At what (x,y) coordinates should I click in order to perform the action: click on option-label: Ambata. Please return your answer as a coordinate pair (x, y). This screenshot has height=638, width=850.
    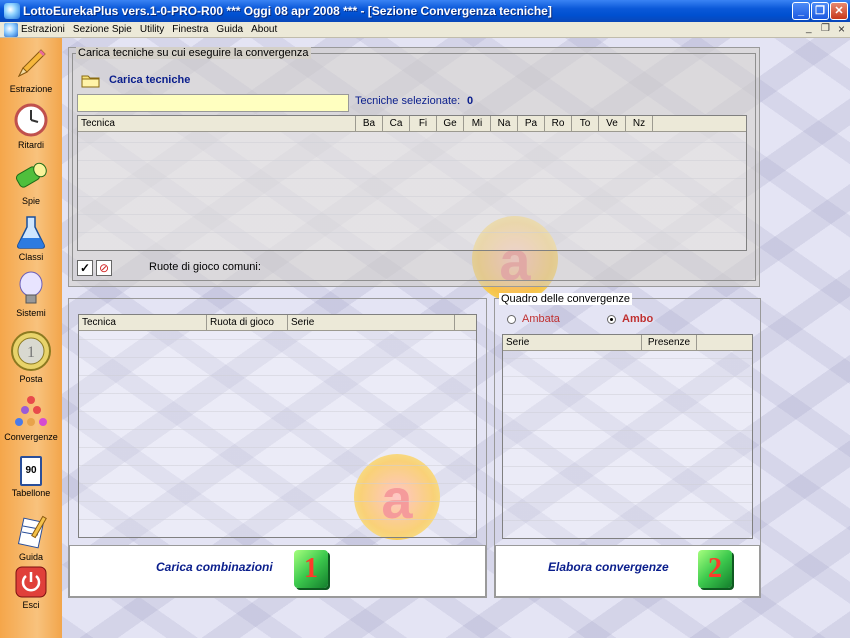
    Looking at the image, I should click on (541, 319).